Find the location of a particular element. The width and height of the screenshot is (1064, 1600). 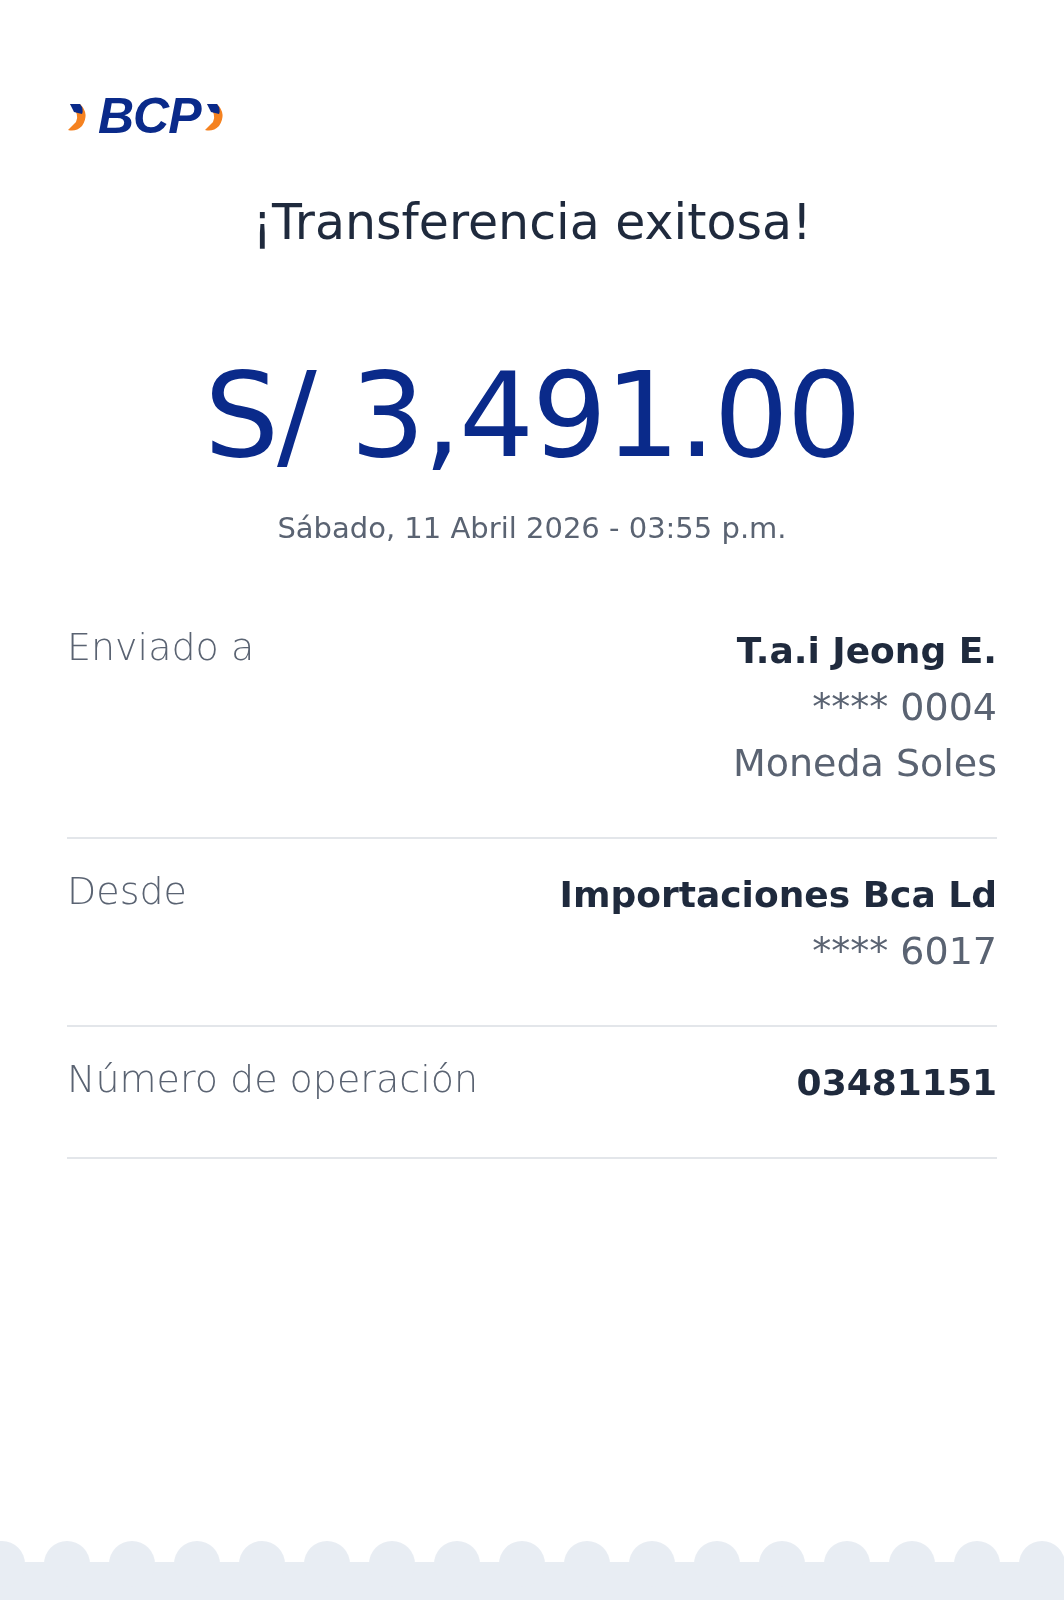

detail-value: Importaciones Bca Ld is located at coordinates (778, 894).